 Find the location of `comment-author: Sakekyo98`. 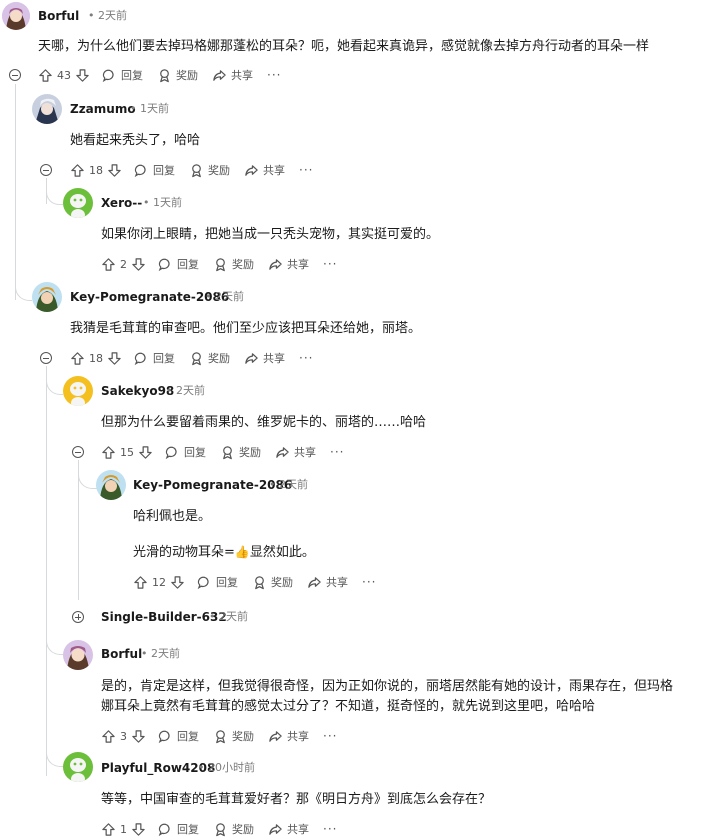

comment-author: Sakekyo98 is located at coordinates (137, 391).